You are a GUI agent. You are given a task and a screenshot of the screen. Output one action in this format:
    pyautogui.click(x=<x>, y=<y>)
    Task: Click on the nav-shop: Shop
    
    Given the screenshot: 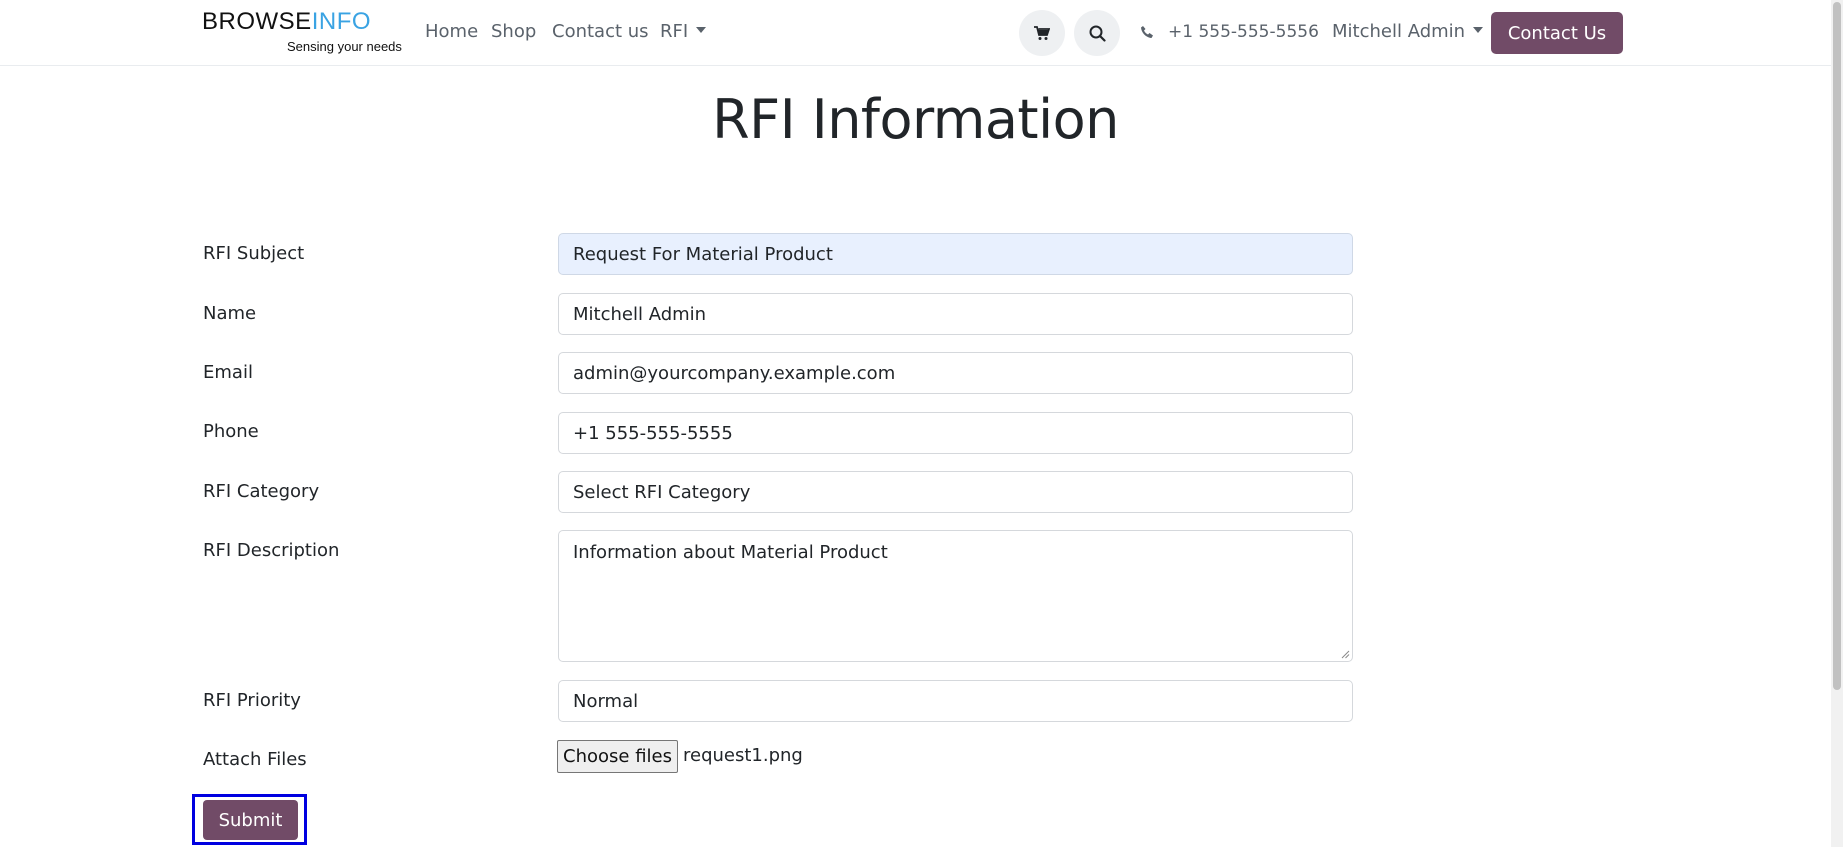 What is the action you would take?
    pyautogui.click(x=513, y=31)
    